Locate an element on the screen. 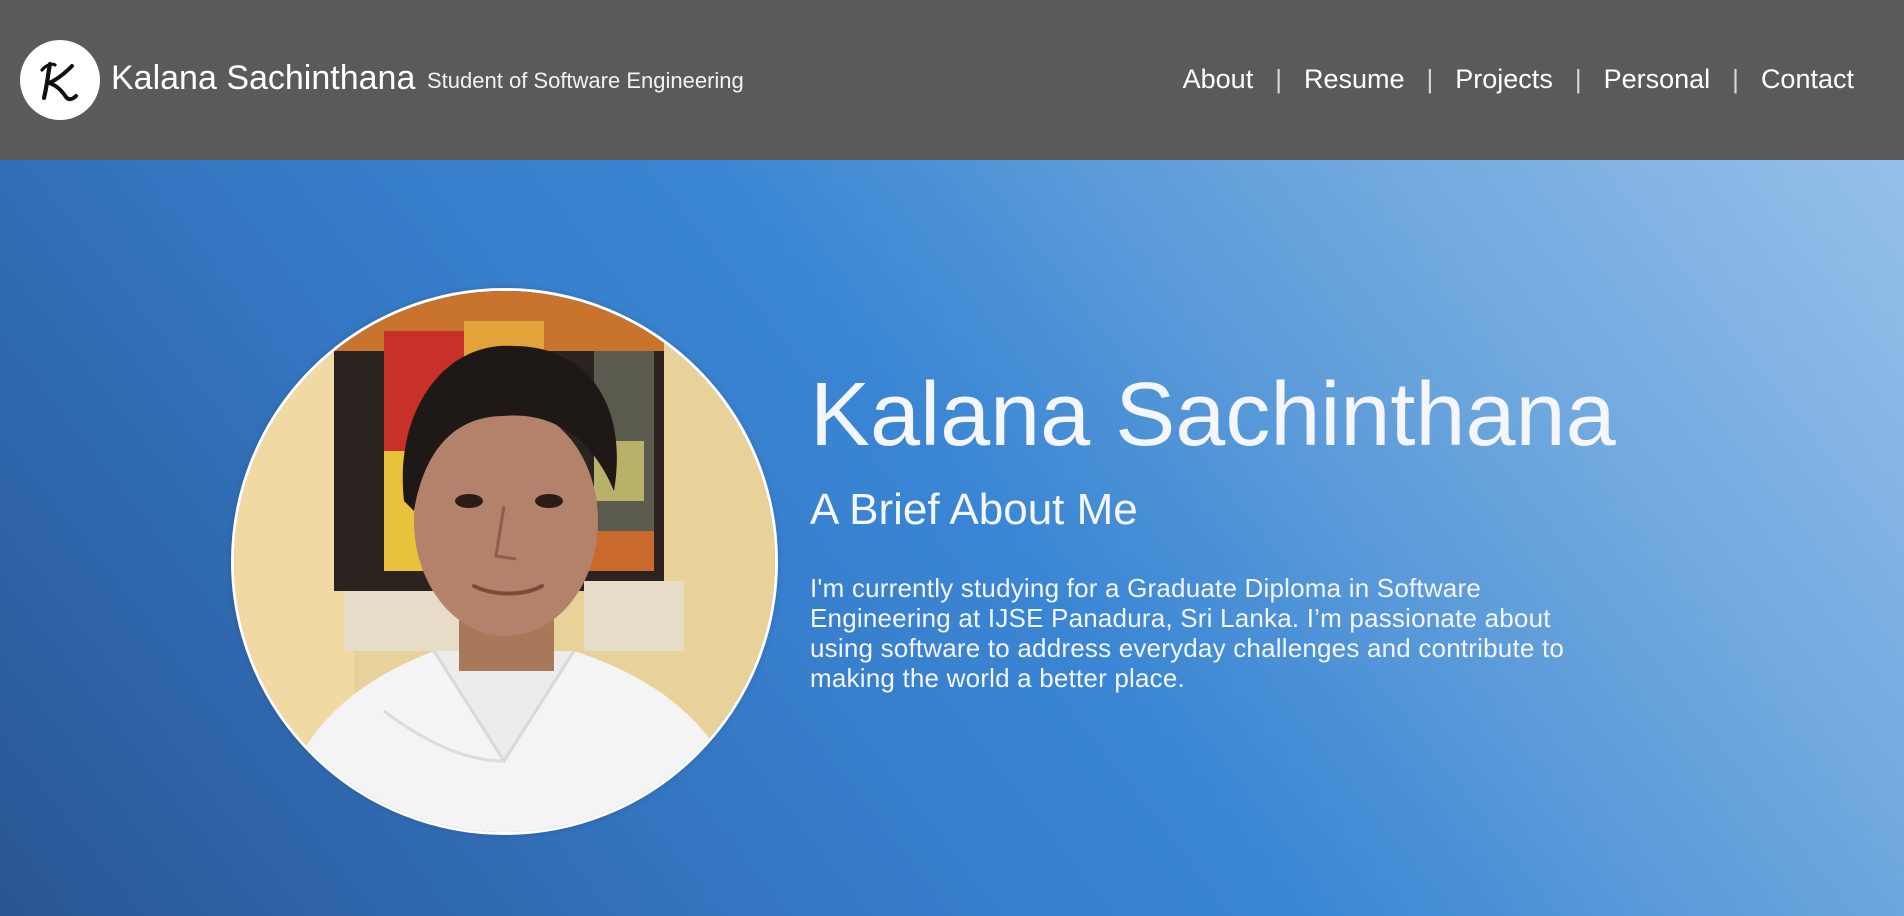 This screenshot has height=916, width=1904. hero-subtitle: A Brief About Me is located at coordinates (974, 509).